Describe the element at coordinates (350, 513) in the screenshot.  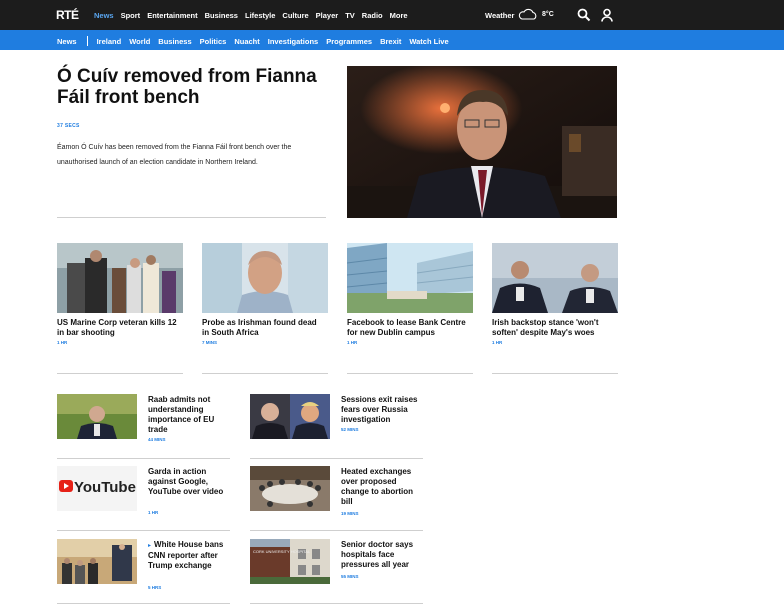
I see `story-timestamp: 19 MINS` at that location.